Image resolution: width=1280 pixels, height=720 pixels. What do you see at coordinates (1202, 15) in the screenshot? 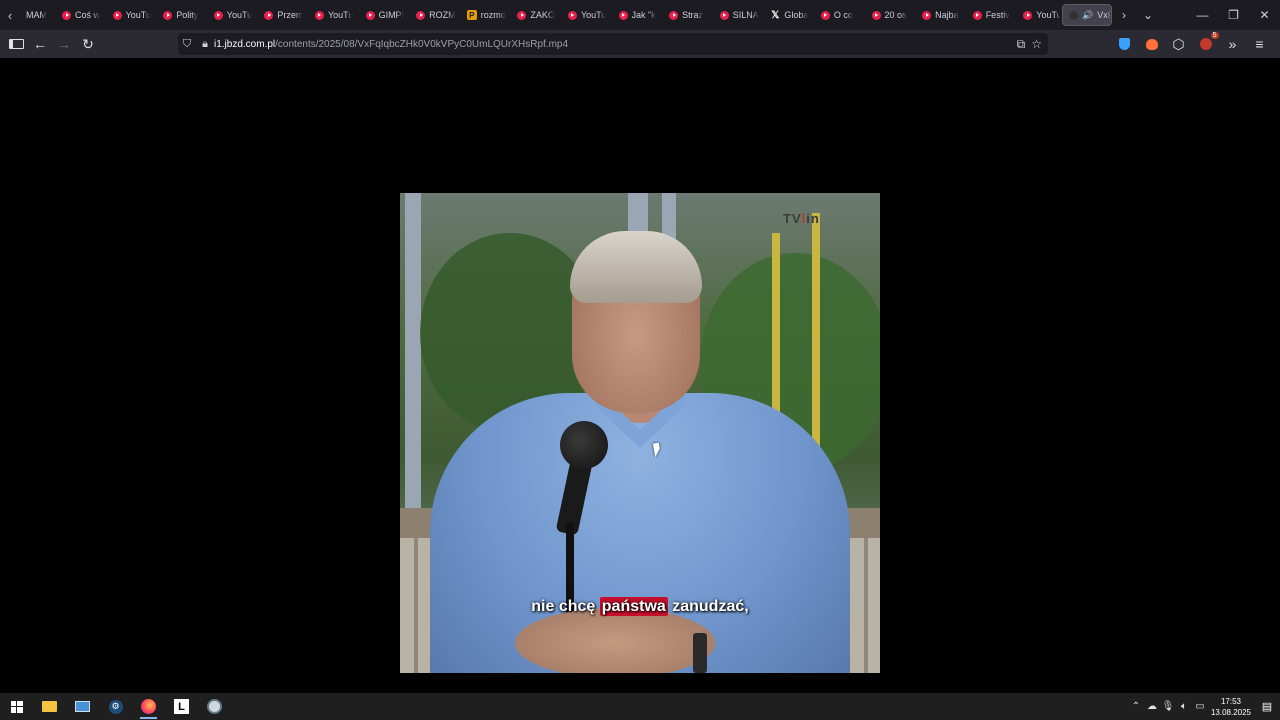
I see `minimize-icon: —` at bounding box center [1202, 15].